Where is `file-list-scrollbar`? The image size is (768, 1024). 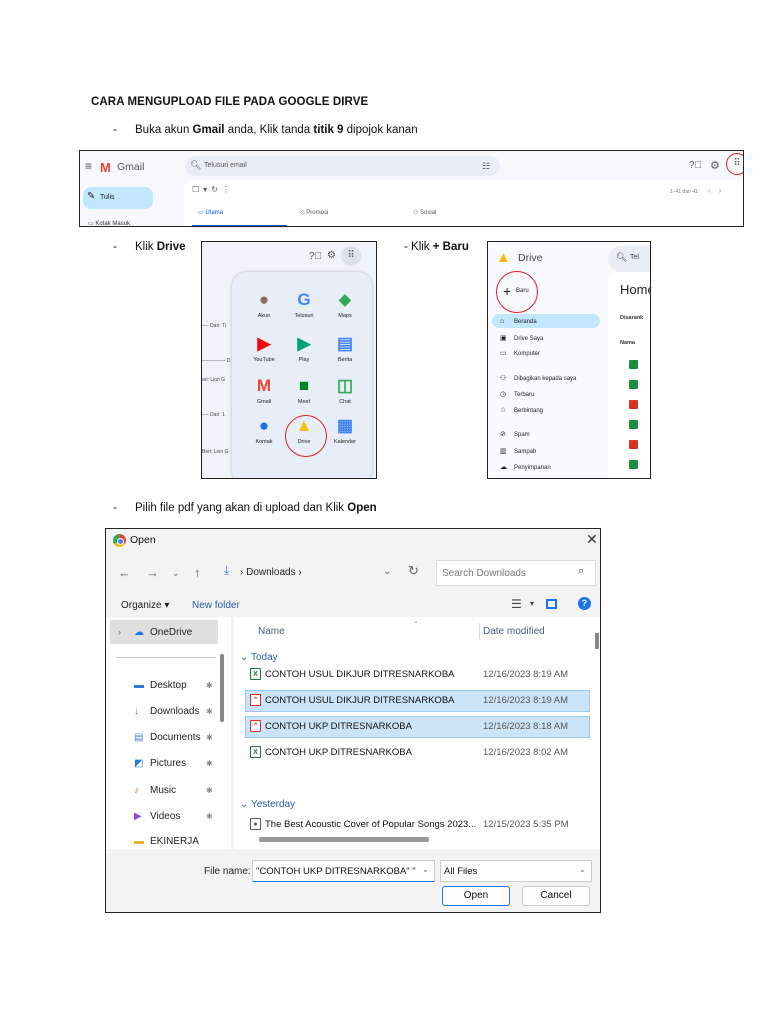 file-list-scrollbar is located at coordinates (597, 641).